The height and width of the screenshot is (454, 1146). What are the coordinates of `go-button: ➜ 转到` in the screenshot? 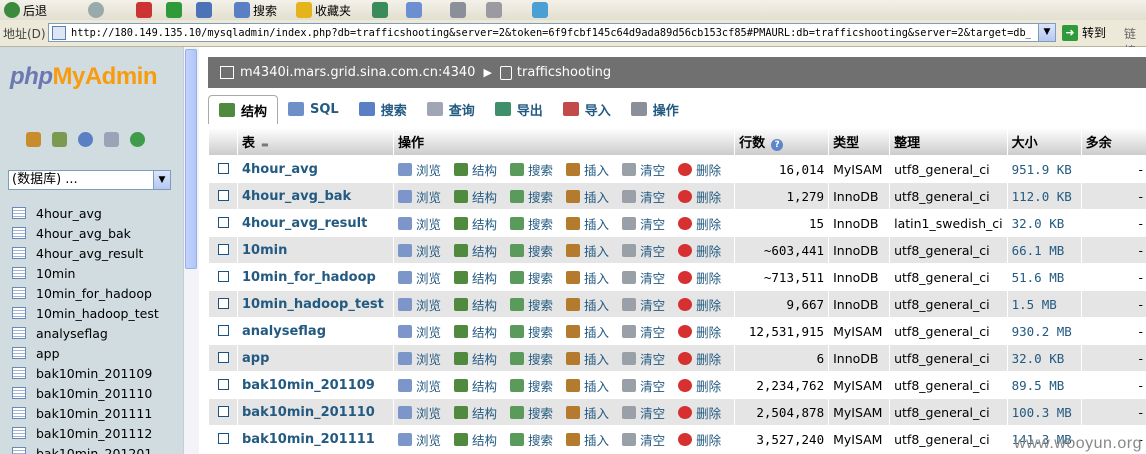 It's located at (1084, 32).